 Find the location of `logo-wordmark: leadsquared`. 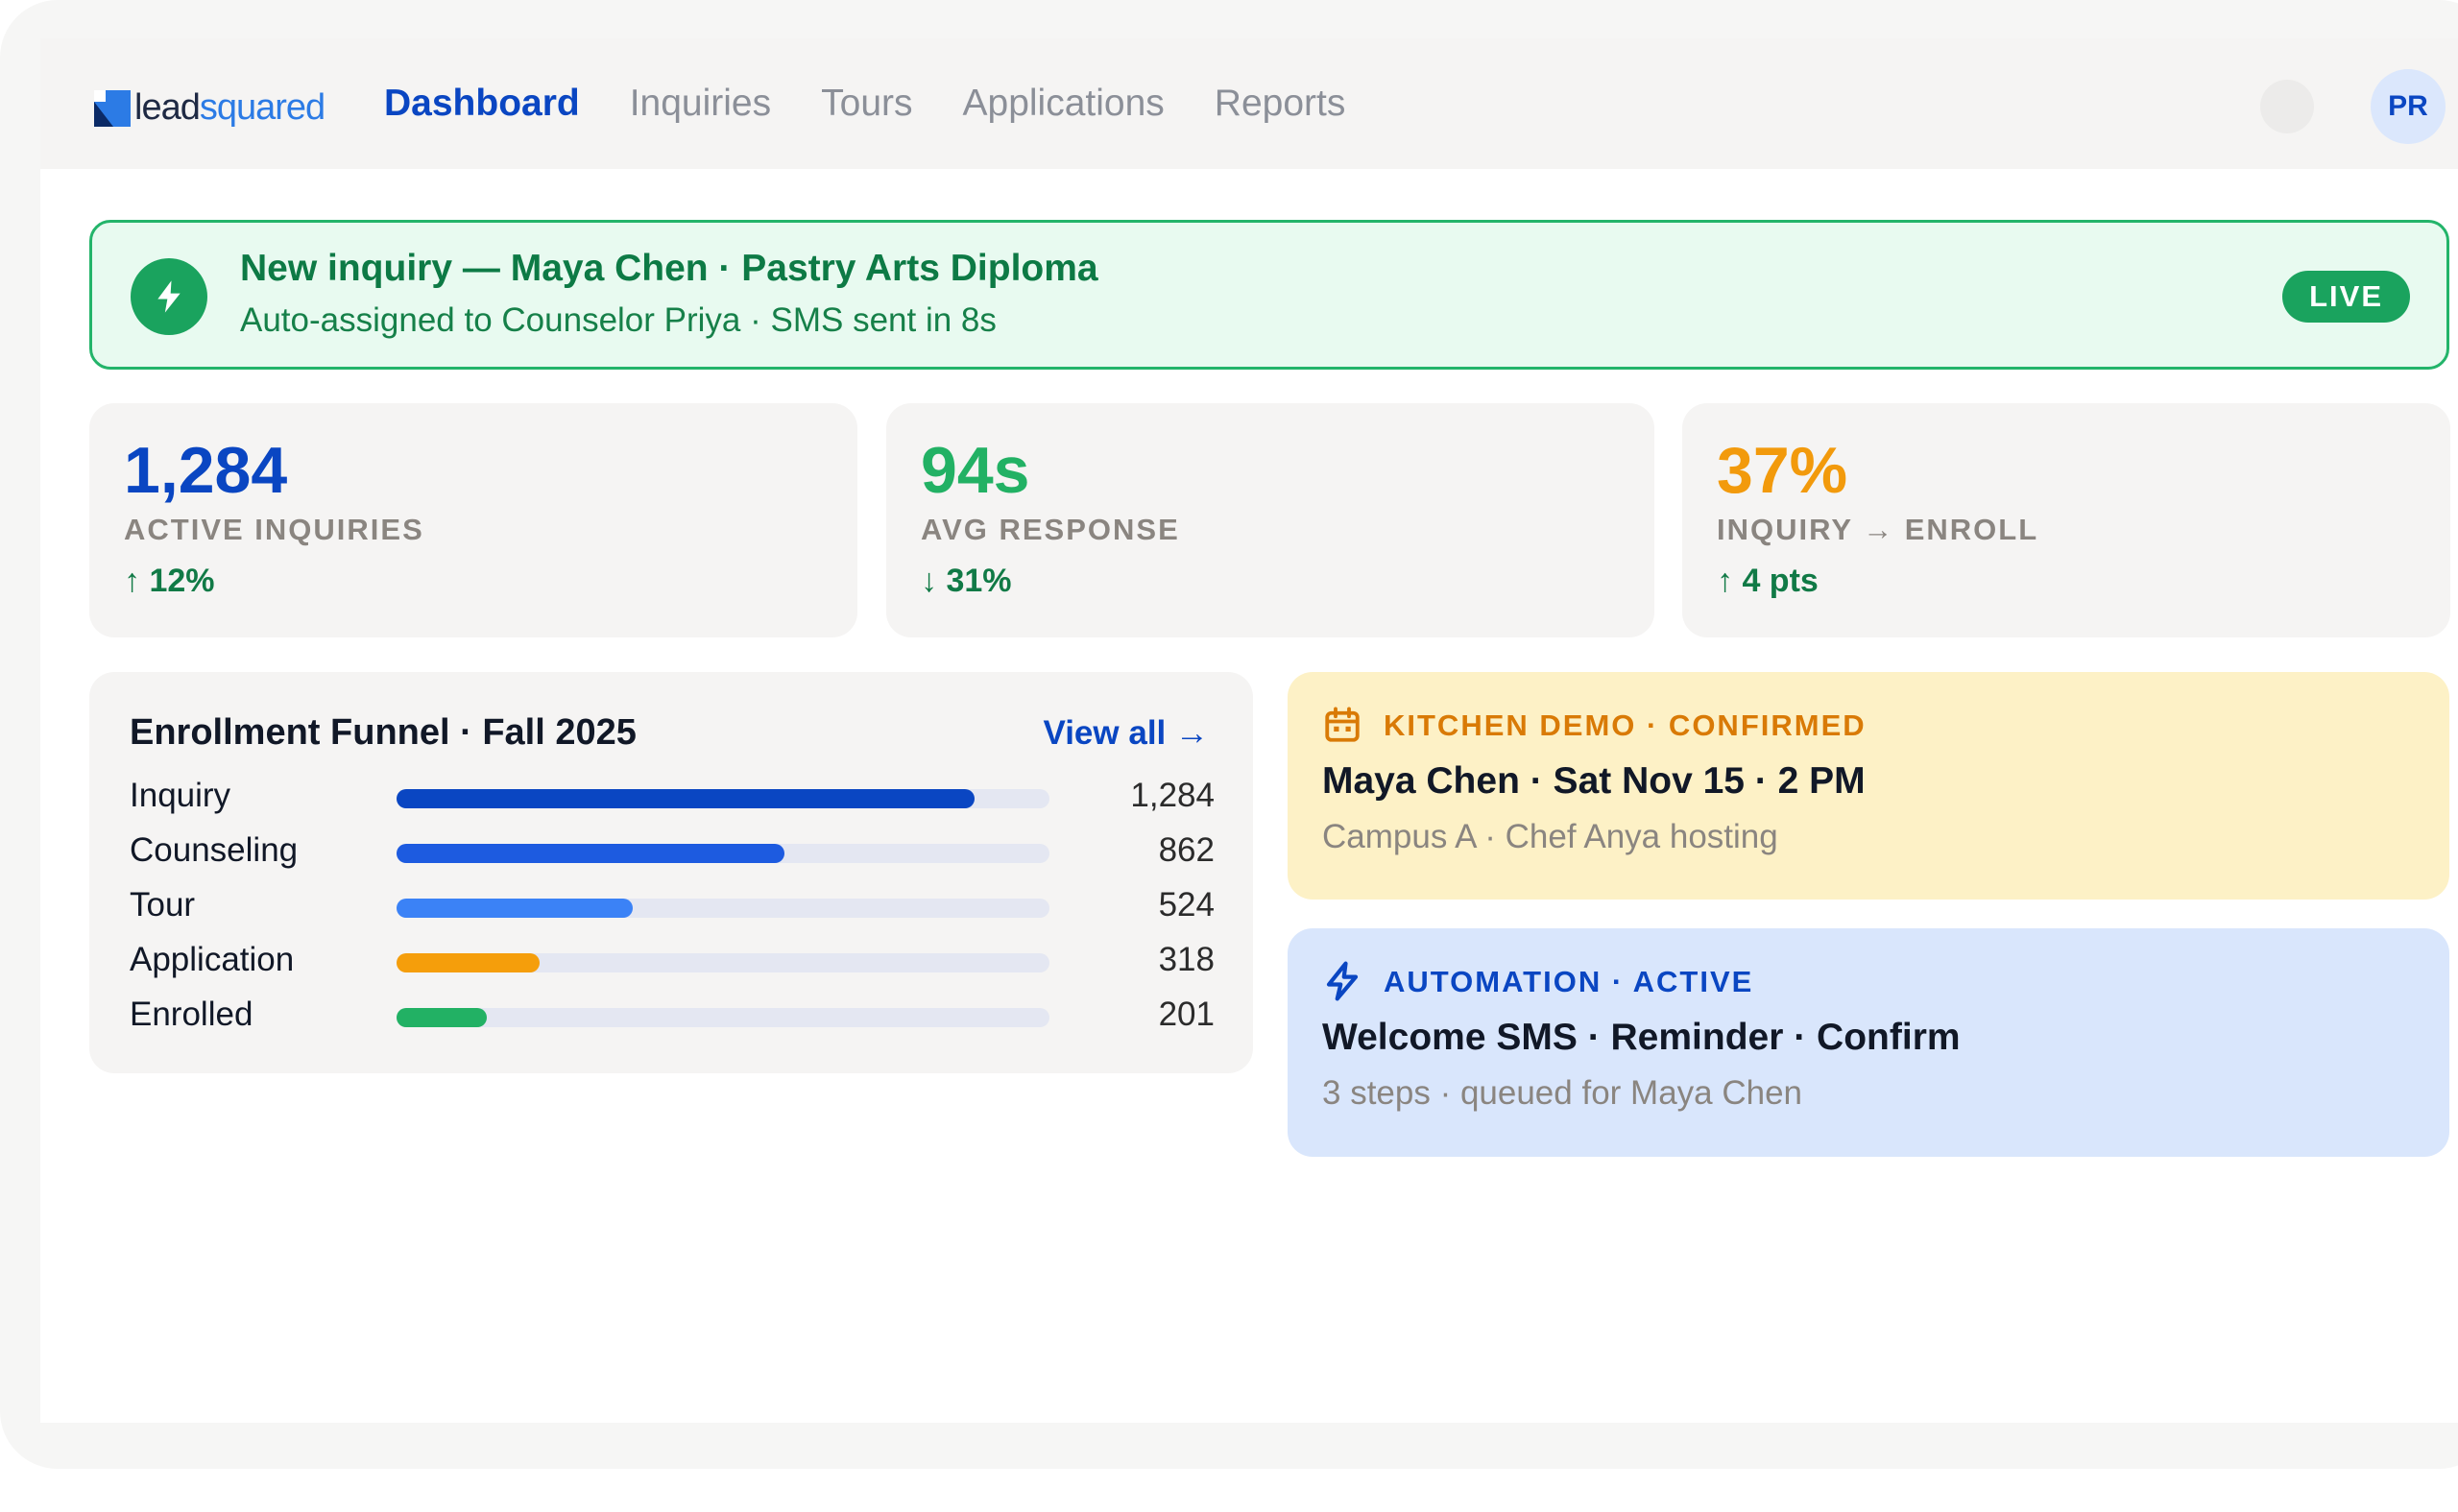

logo-wordmark: leadsquared is located at coordinates (230, 107).